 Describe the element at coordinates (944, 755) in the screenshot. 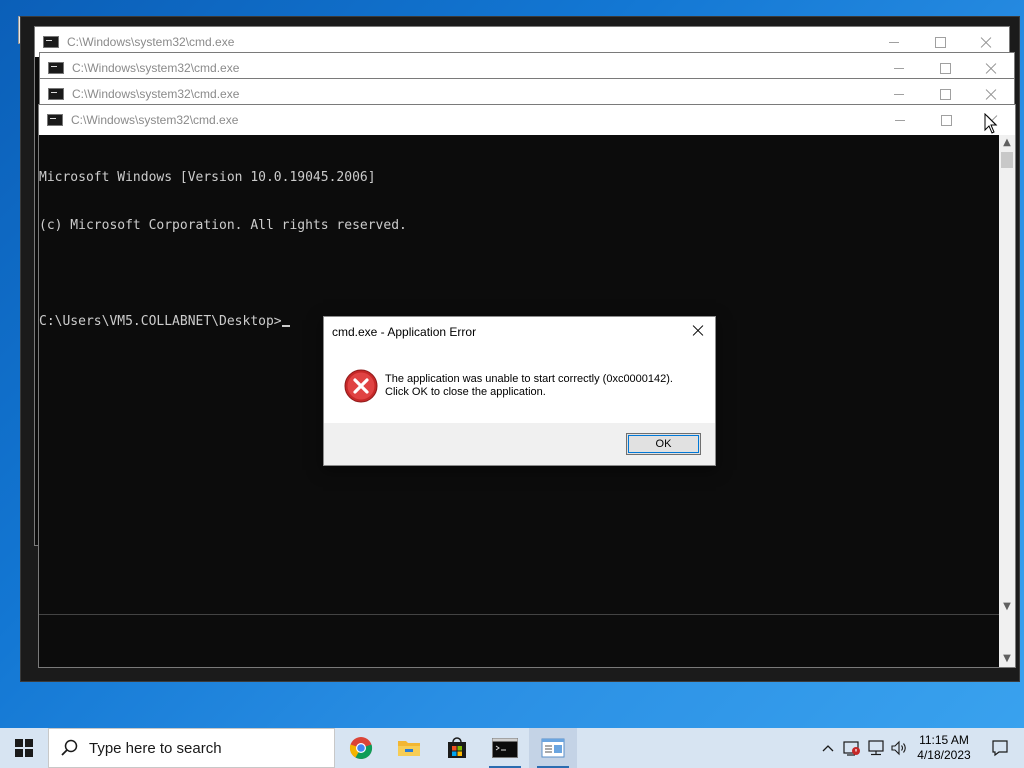

I see `clock-date: 4/18/2023` at that location.